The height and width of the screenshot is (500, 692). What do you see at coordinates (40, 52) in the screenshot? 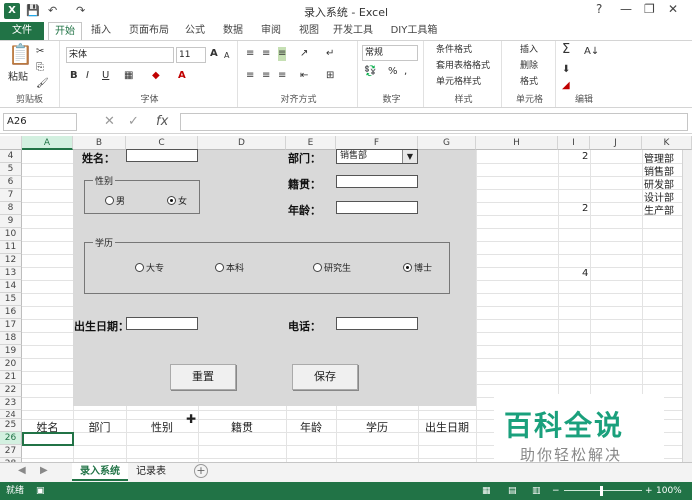
I see `cut-icon: ✂` at bounding box center [40, 52].